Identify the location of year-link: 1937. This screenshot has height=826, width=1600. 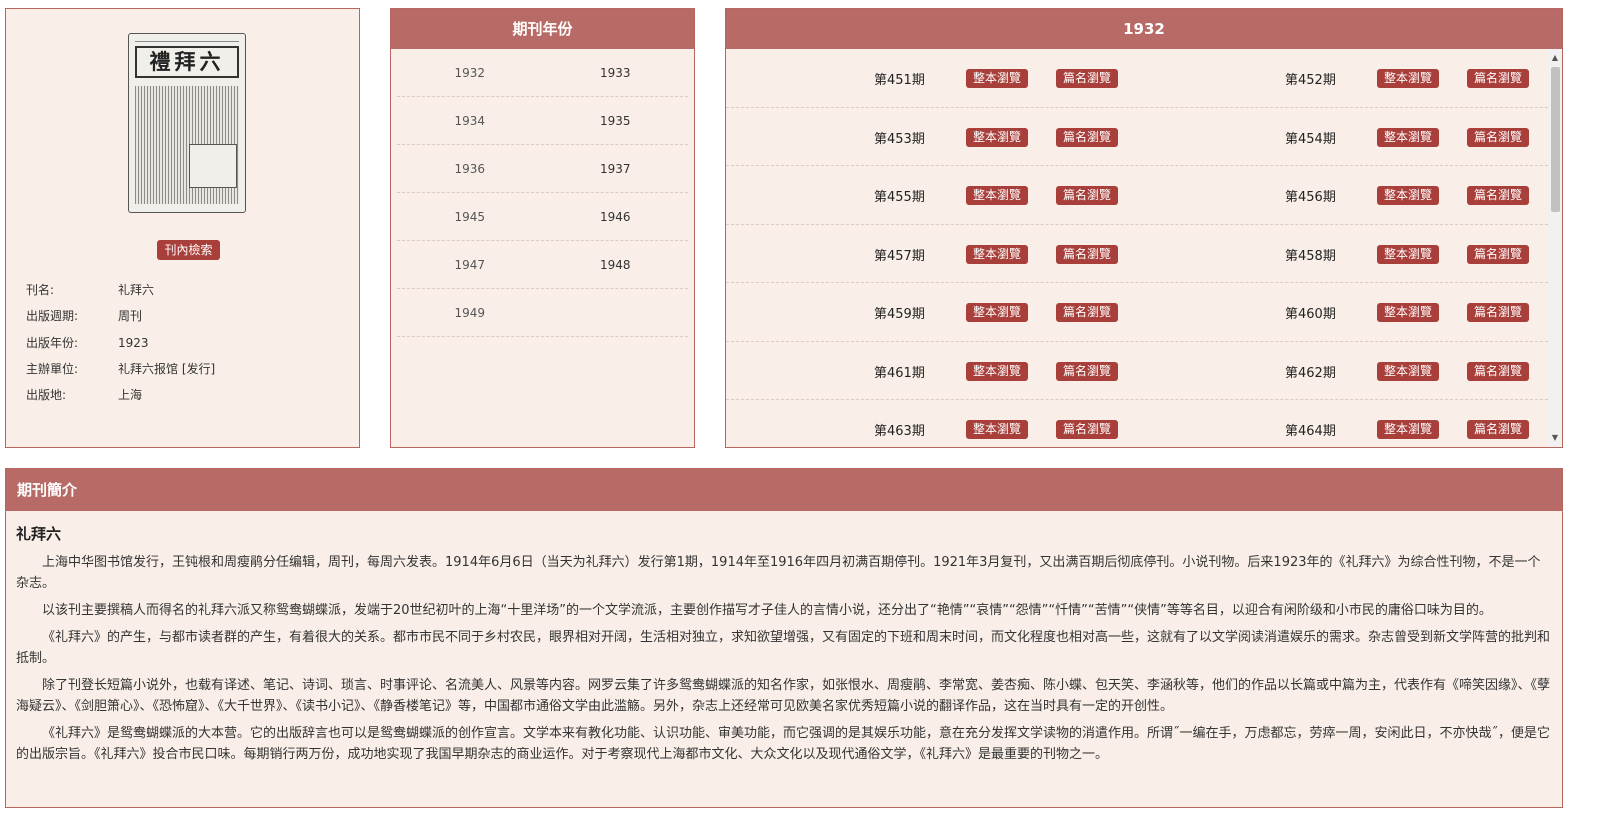
(616, 169).